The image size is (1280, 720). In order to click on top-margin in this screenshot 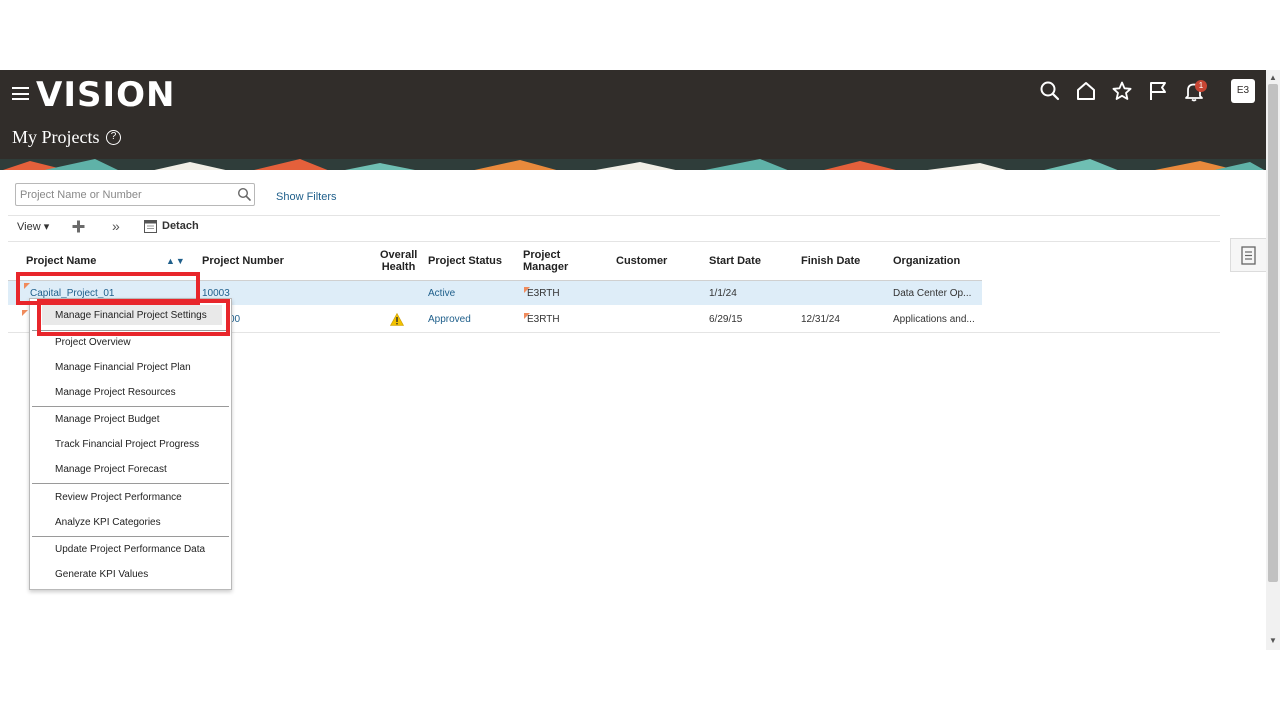, I will do `click(640, 35)`.